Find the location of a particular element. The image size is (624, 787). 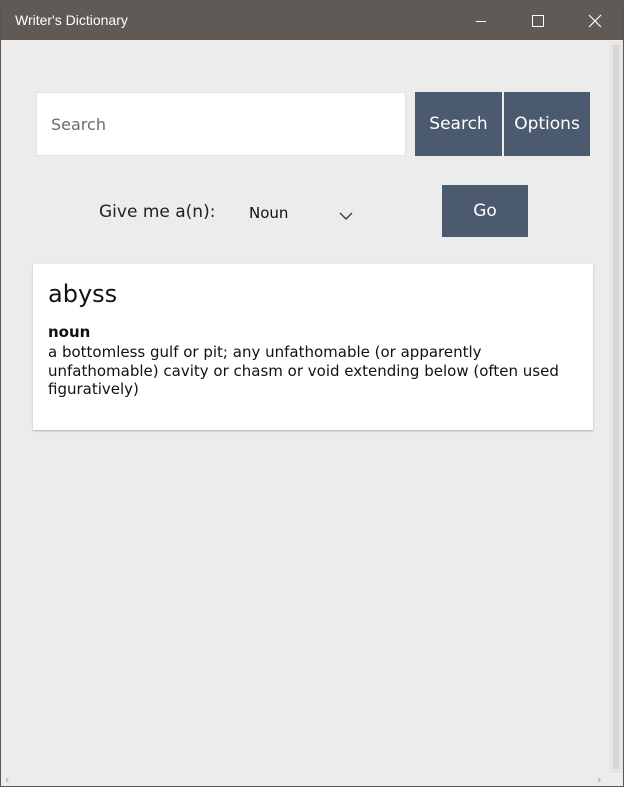

part-of-speech-label: noun is located at coordinates (69, 332).